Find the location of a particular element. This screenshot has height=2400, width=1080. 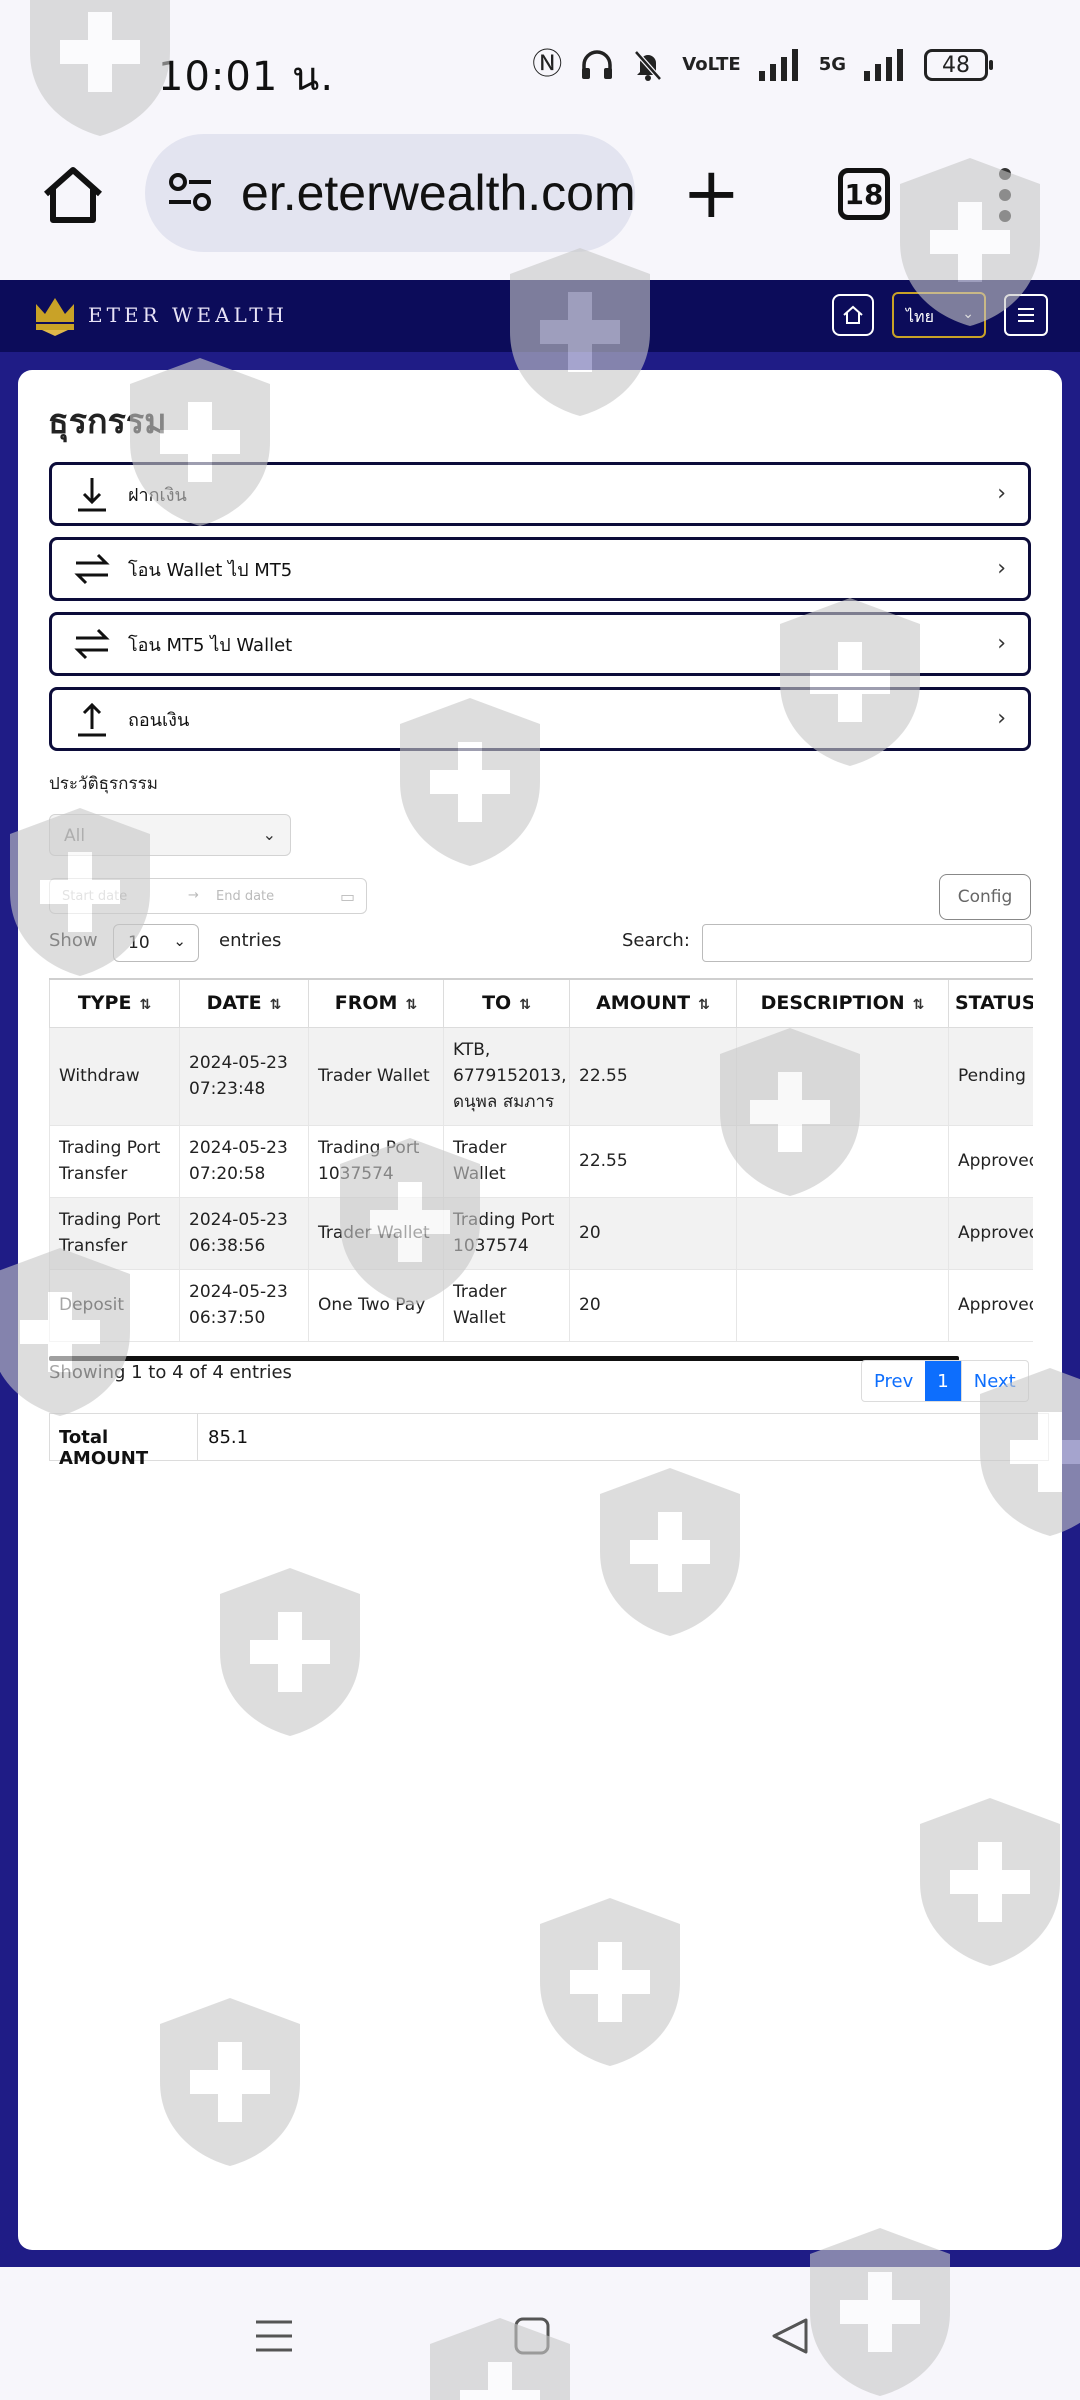

url-text: er.eterwealth.com is located at coordinates (438, 193).